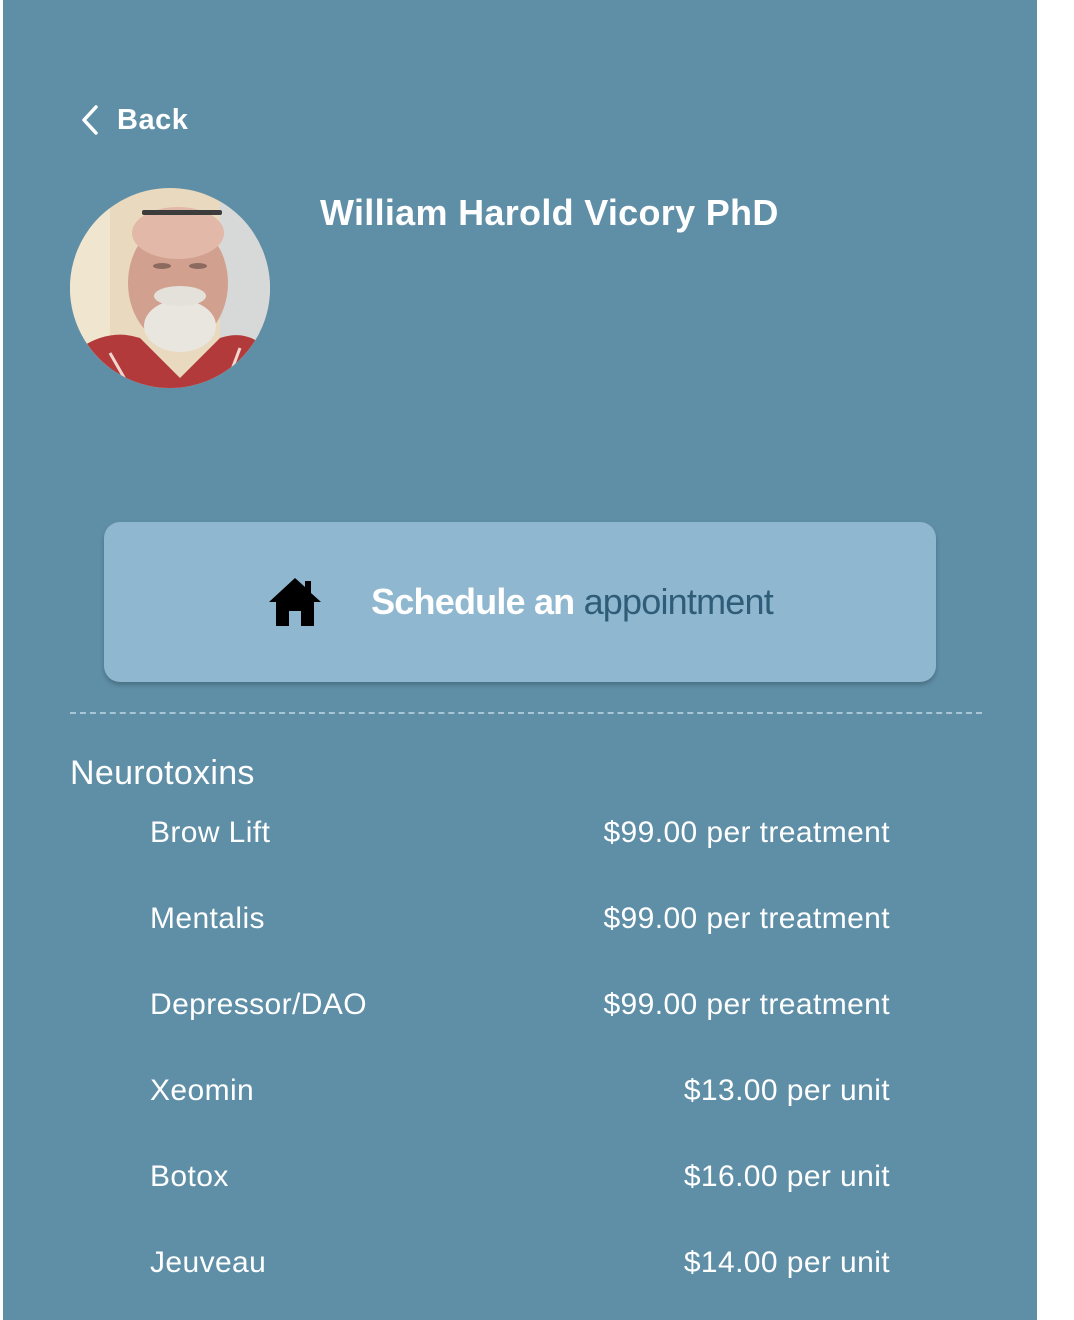 This screenshot has height=1320, width=1074. Describe the element at coordinates (678, 601) in the screenshot. I see `schedule-label-part2: appointment` at that location.